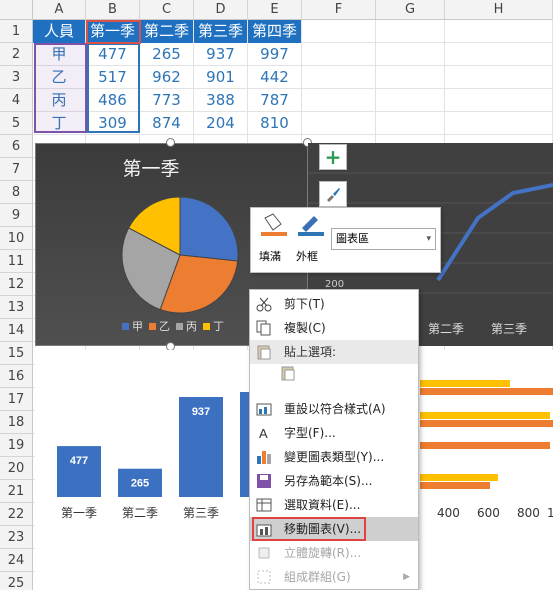 The image size is (553, 590). I want to click on column-header-f: F, so click(339, 10).